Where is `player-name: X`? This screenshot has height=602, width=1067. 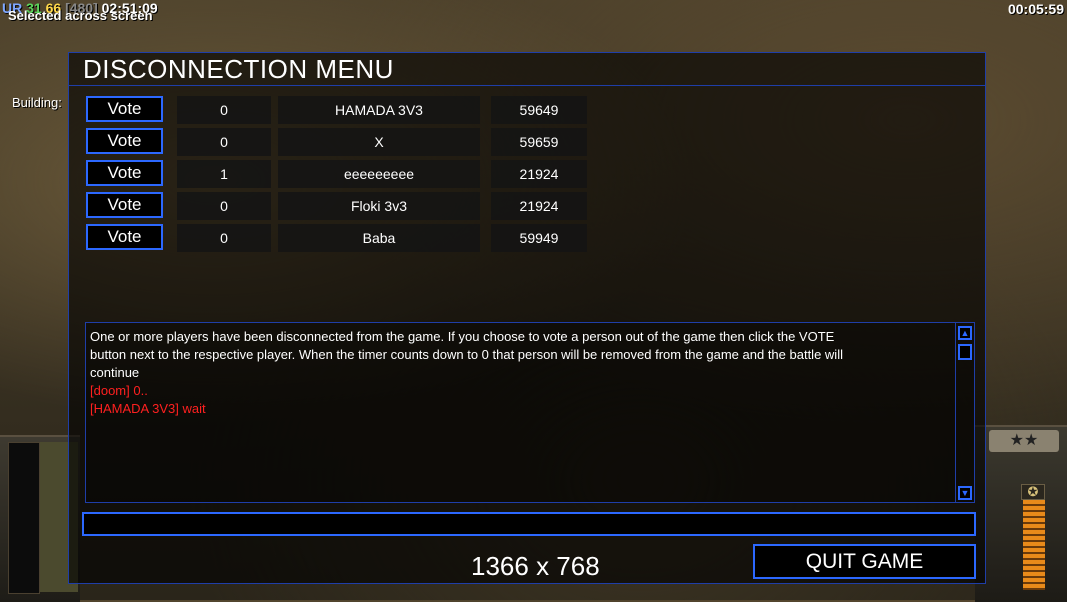 player-name: X is located at coordinates (379, 142).